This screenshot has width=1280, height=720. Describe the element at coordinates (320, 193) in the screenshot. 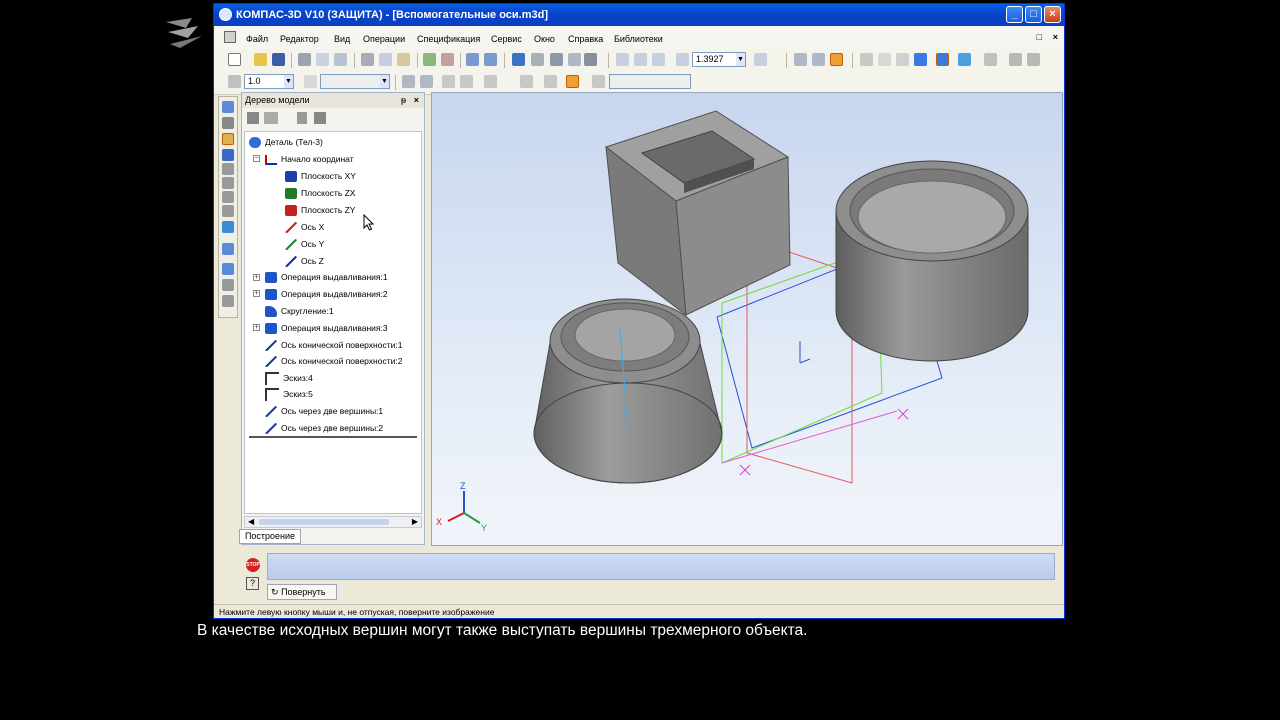

I see `tree-item-plane-zx: Плоскость ZX` at that location.